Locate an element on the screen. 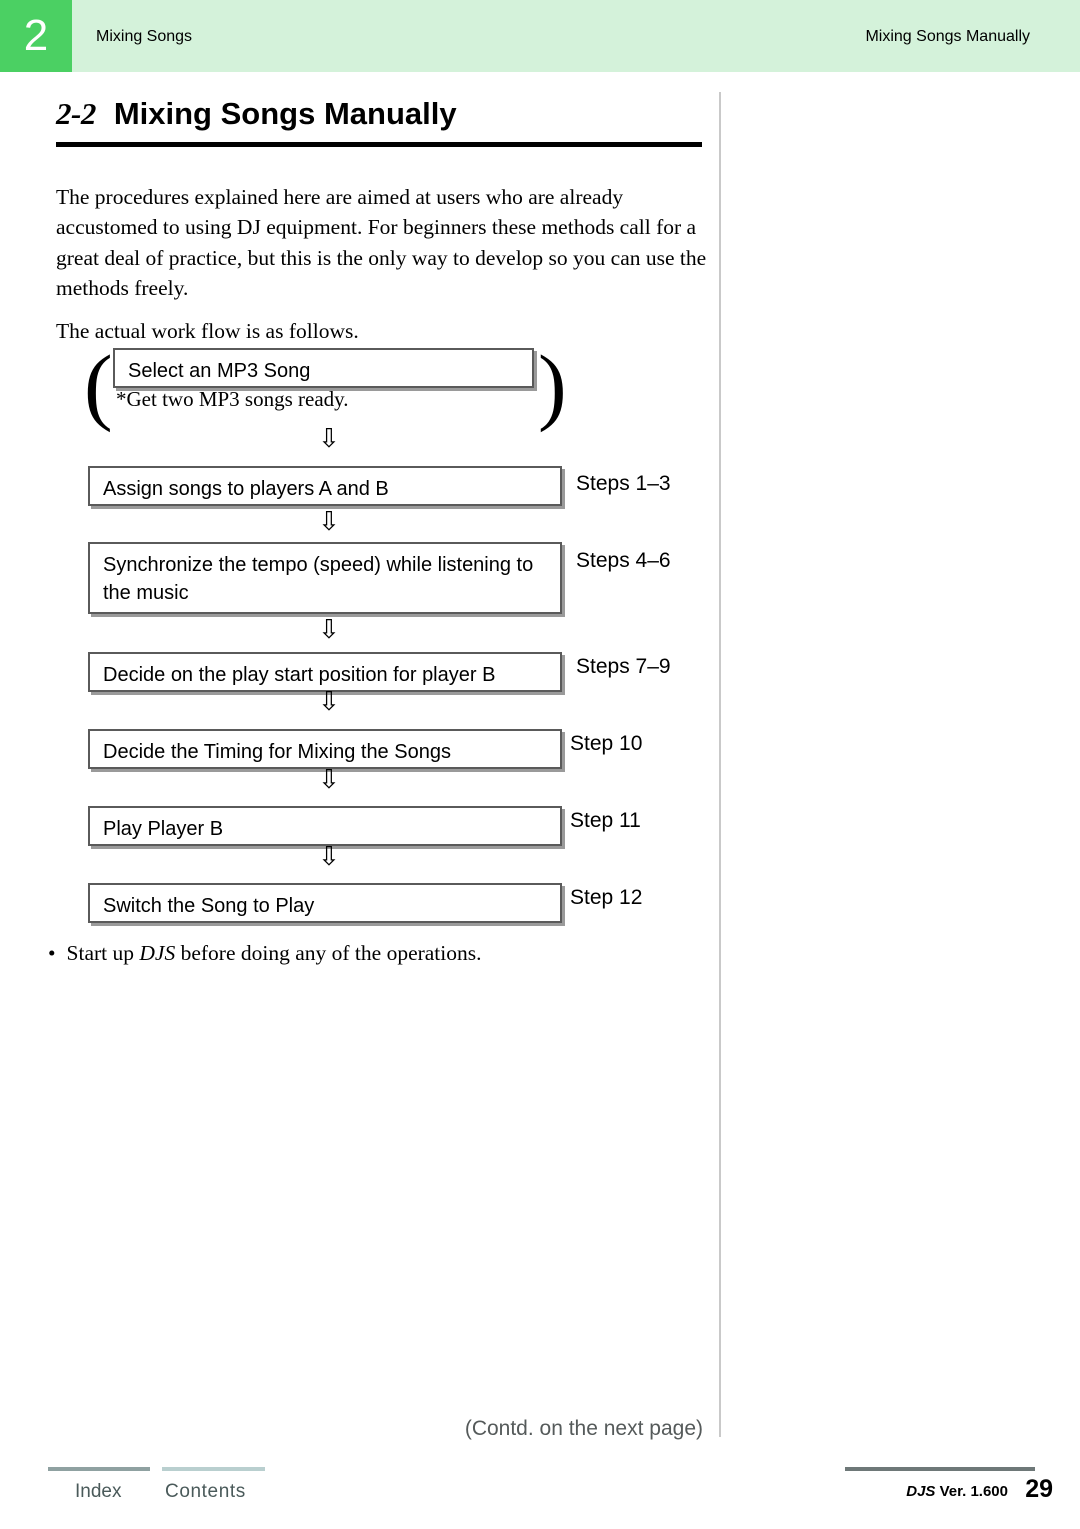  flow-arrow-1: ⇩ is located at coordinates (329, 439).